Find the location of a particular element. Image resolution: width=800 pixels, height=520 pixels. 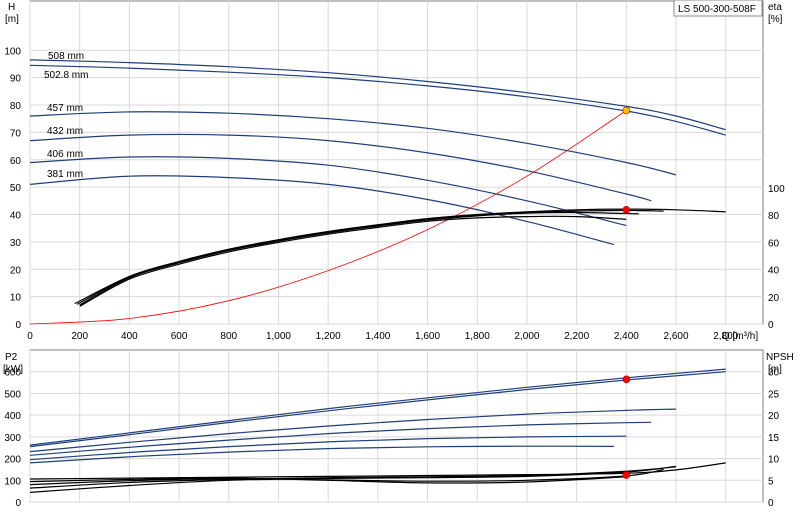

y-label-p2-unit: [kW] is located at coordinates (13, 369).